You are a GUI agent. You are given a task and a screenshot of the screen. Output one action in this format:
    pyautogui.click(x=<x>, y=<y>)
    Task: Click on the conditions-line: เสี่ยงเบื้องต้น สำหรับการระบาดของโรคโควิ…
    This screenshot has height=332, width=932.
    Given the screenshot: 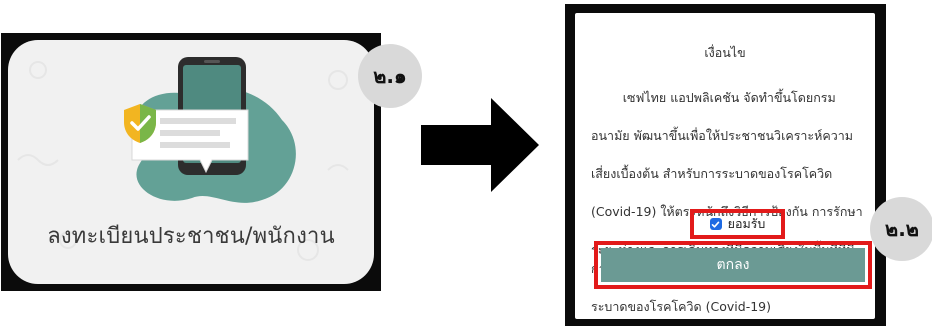 What is the action you would take?
    pyautogui.click(x=712, y=173)
    